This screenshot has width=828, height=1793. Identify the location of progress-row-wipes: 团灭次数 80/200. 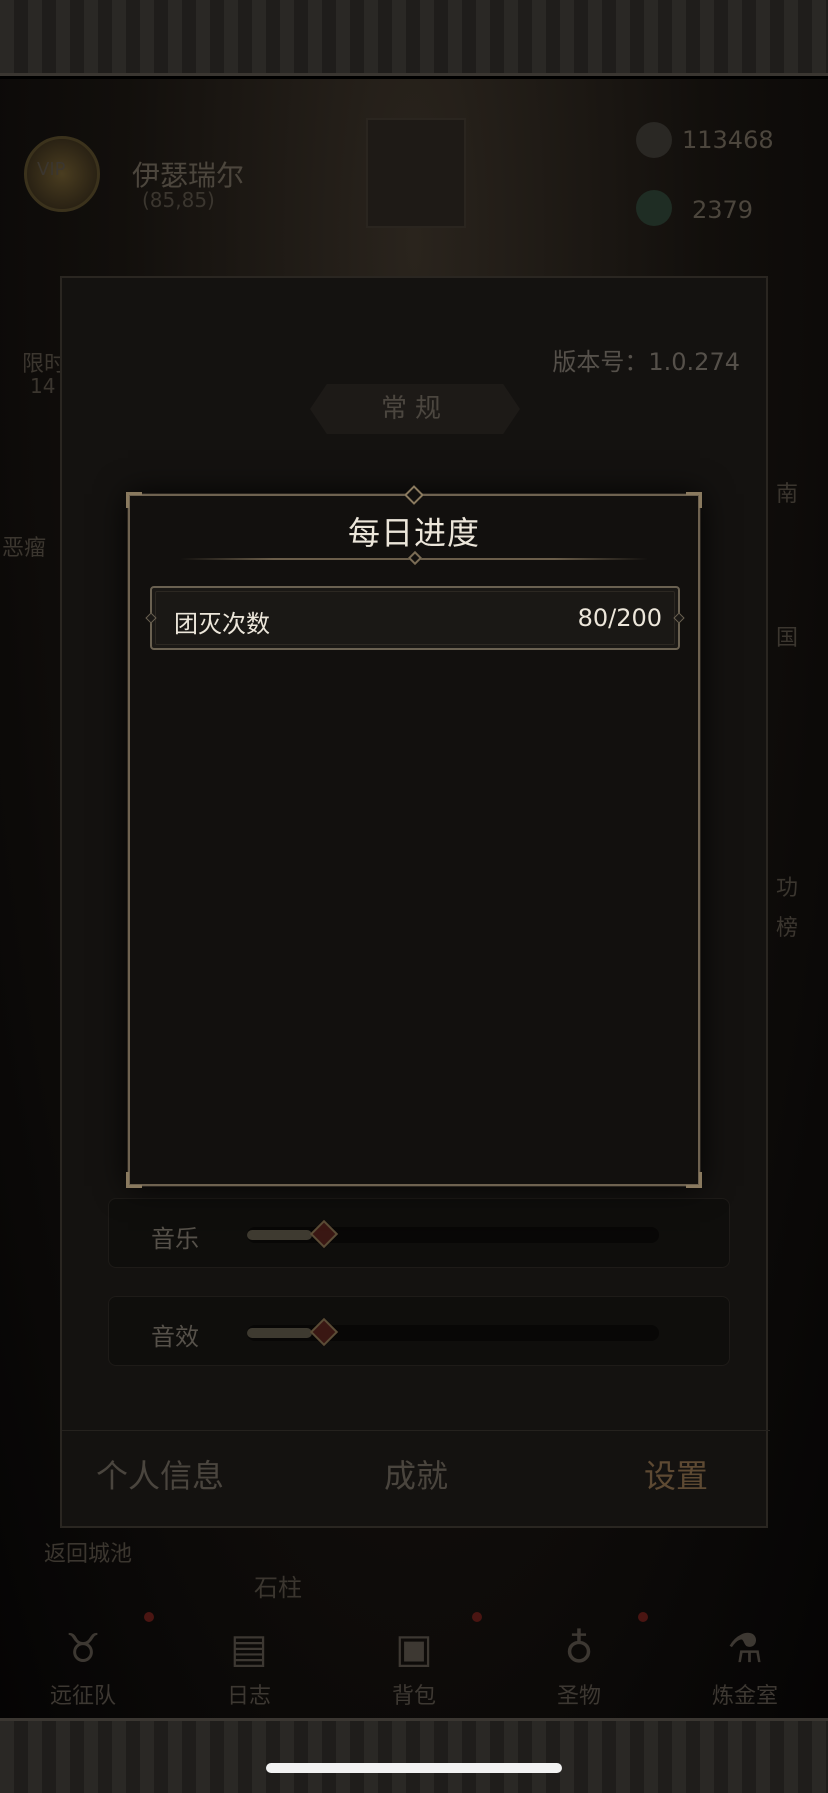
(415, 618).